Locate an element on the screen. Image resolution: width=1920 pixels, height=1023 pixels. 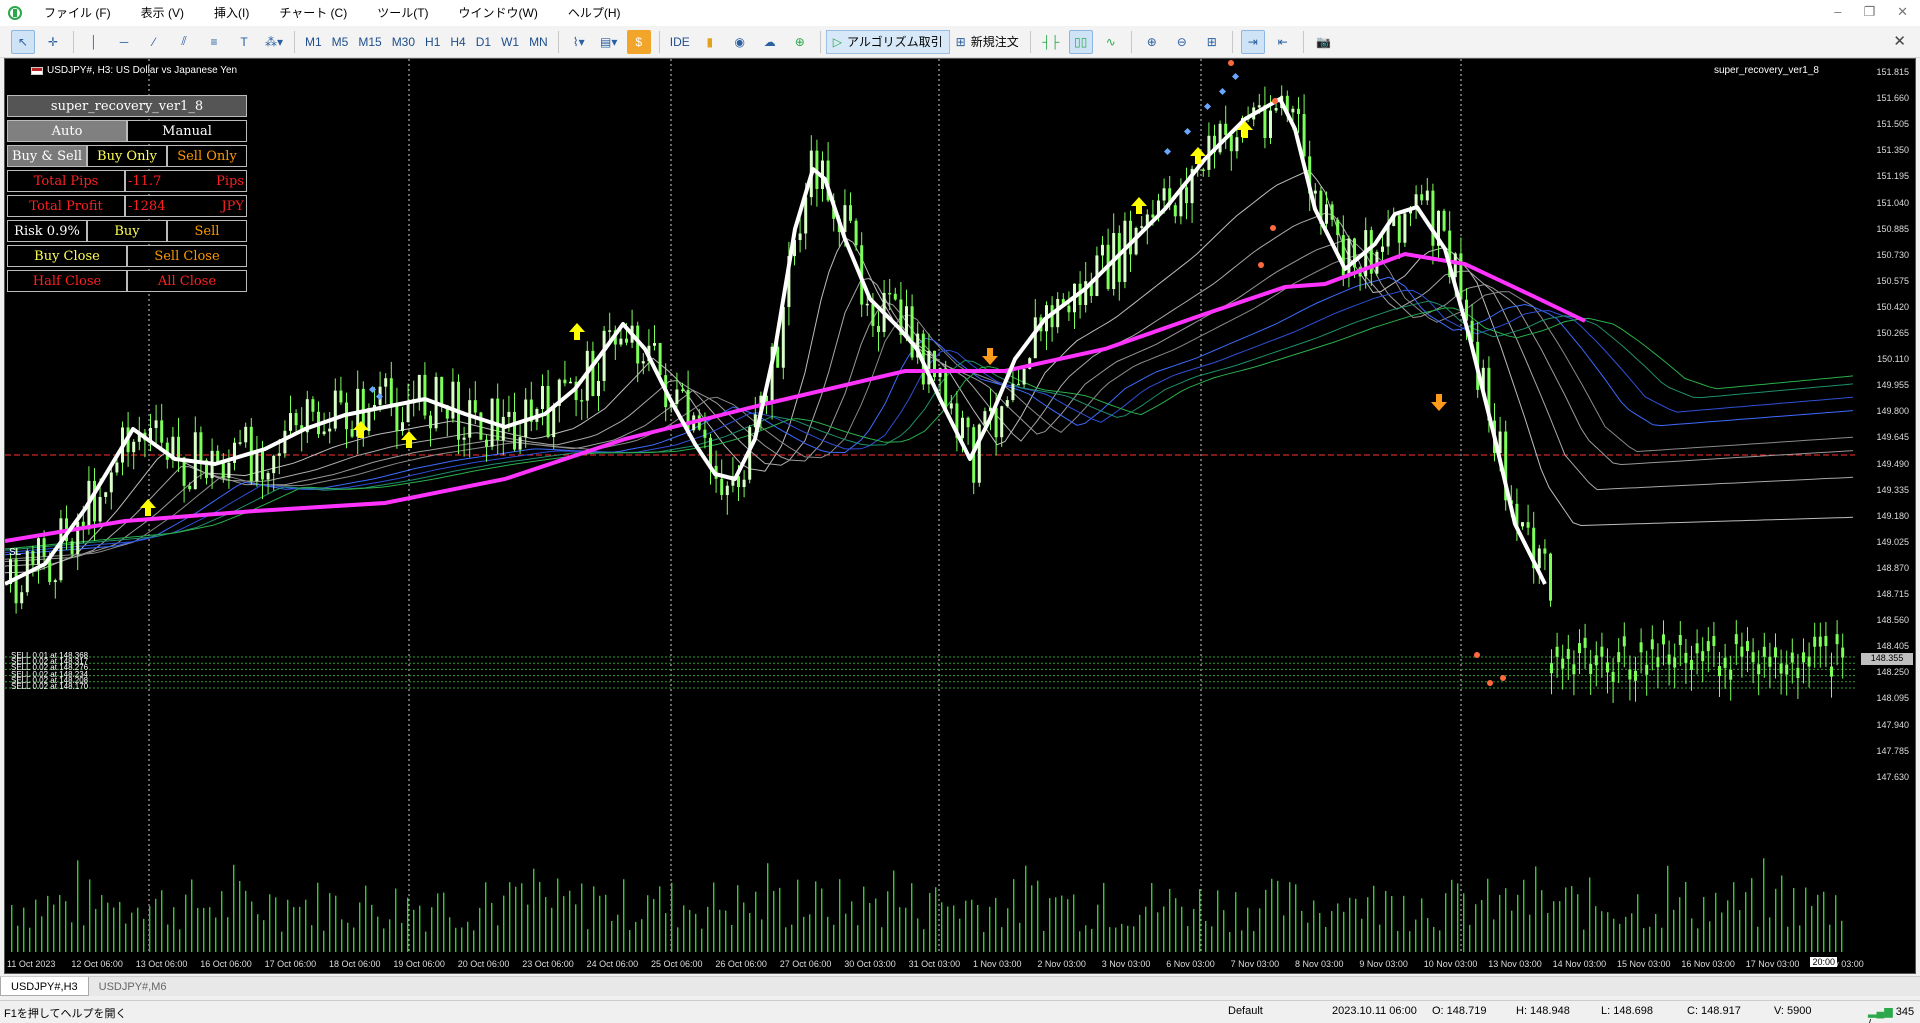
new-order-button: ⊞ 新規注文 is located at coordinates (987, 42).